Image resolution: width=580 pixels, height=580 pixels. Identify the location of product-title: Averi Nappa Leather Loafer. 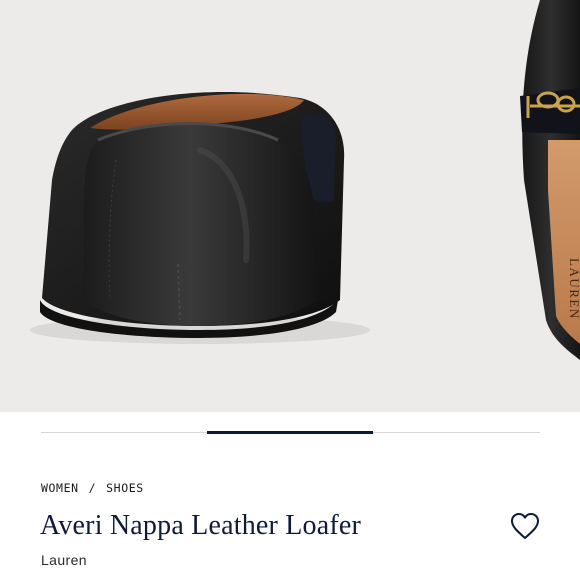
(201, 525).